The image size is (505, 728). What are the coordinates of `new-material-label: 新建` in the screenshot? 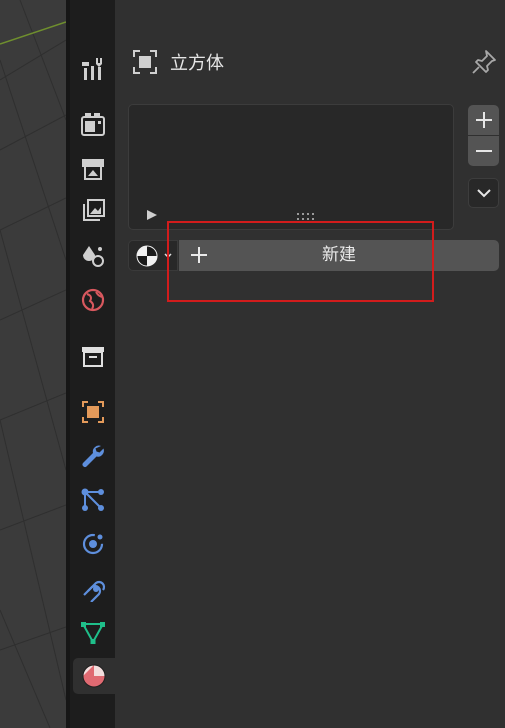 It's located at (339, 255).